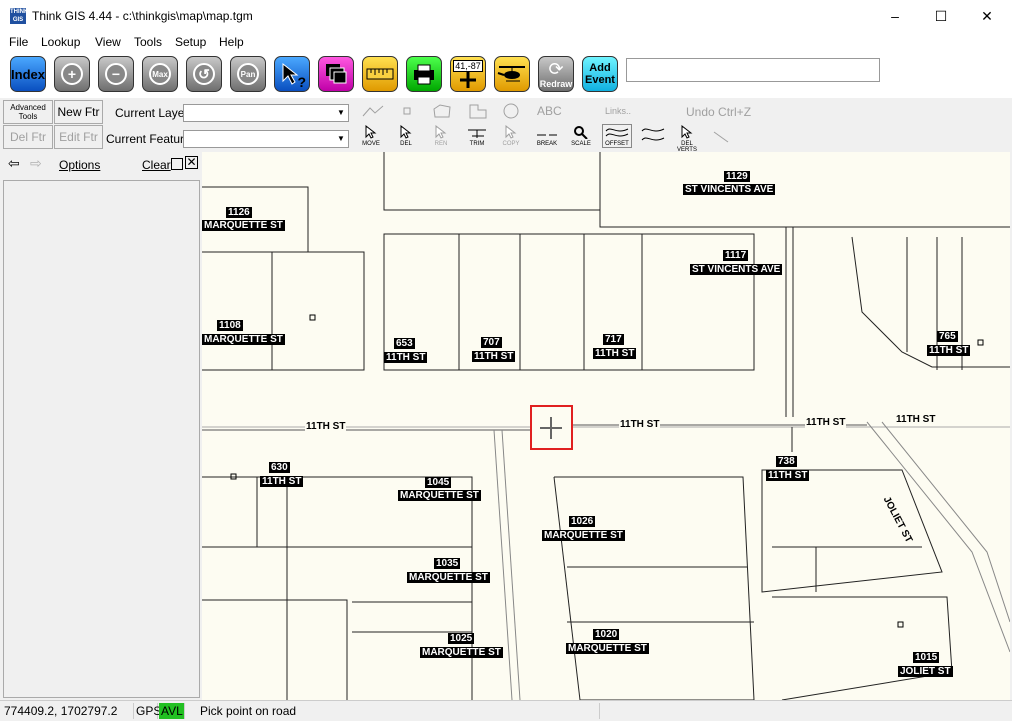  What do you see at coordinates (160, 74) in the screenshot?
I see `zoom-max-button: Max` at bounding box center [160, 74].